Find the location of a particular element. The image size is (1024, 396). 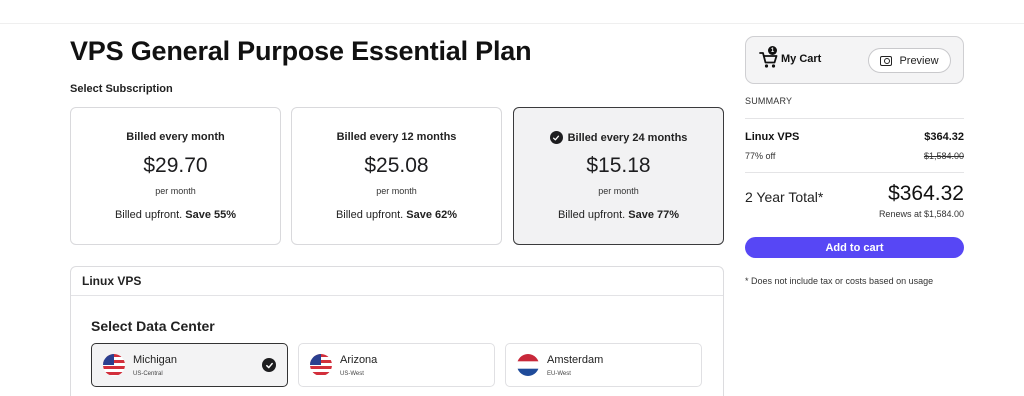

plan-savings: Save 55% is located at coordinates (211, 215).